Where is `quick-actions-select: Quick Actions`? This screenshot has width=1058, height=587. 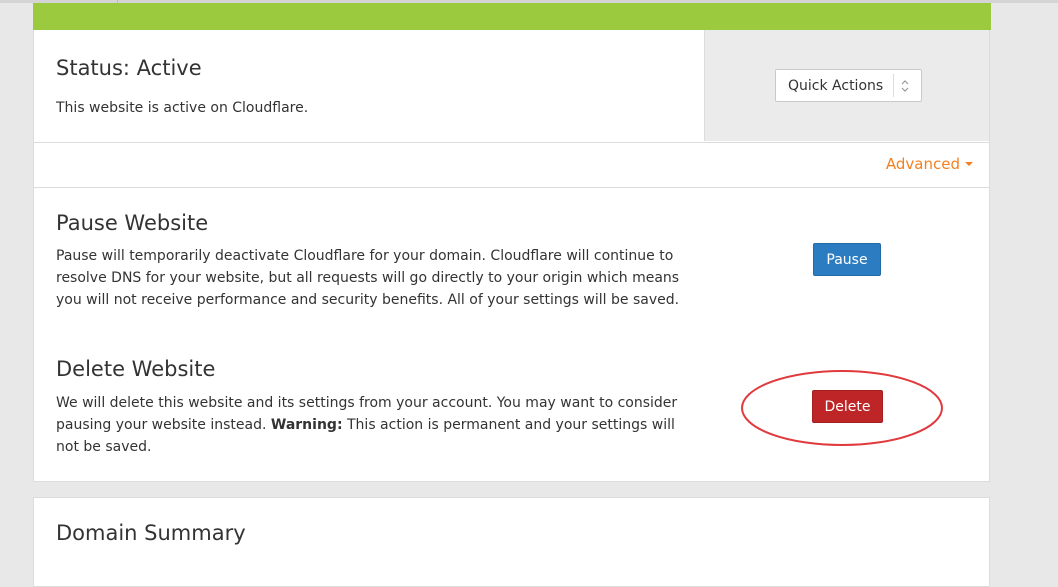 quick-actions-select: Quick Actions is located at coordinates (848, 85).